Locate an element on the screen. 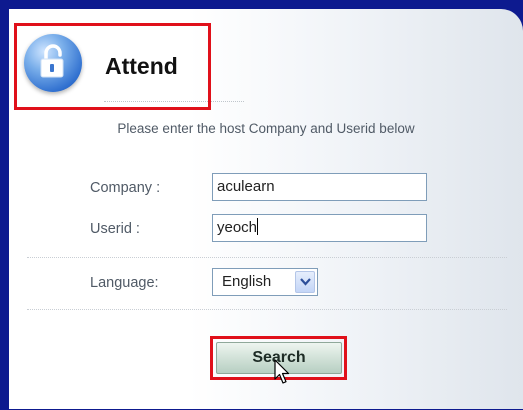  company-label: Company : is located at coordinates (125, 188).